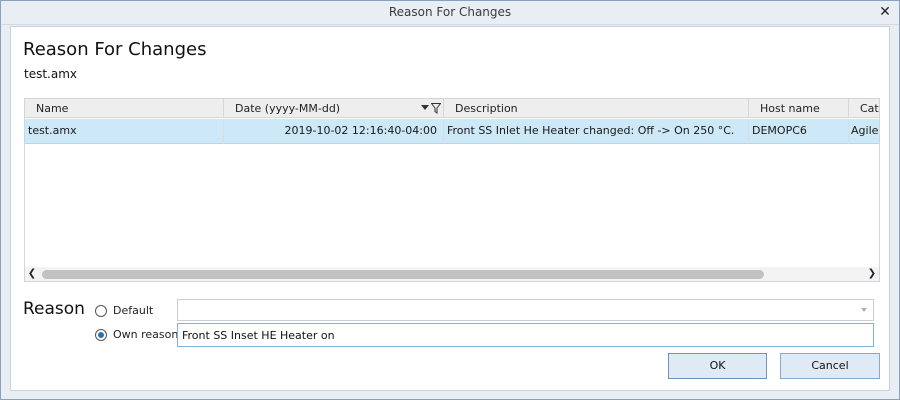 This screenshot has height=400, width=900. What do you see at coordinates (525, 335) in the screenshot?
I see `own-reason-input` at bounding box center [525, 335].